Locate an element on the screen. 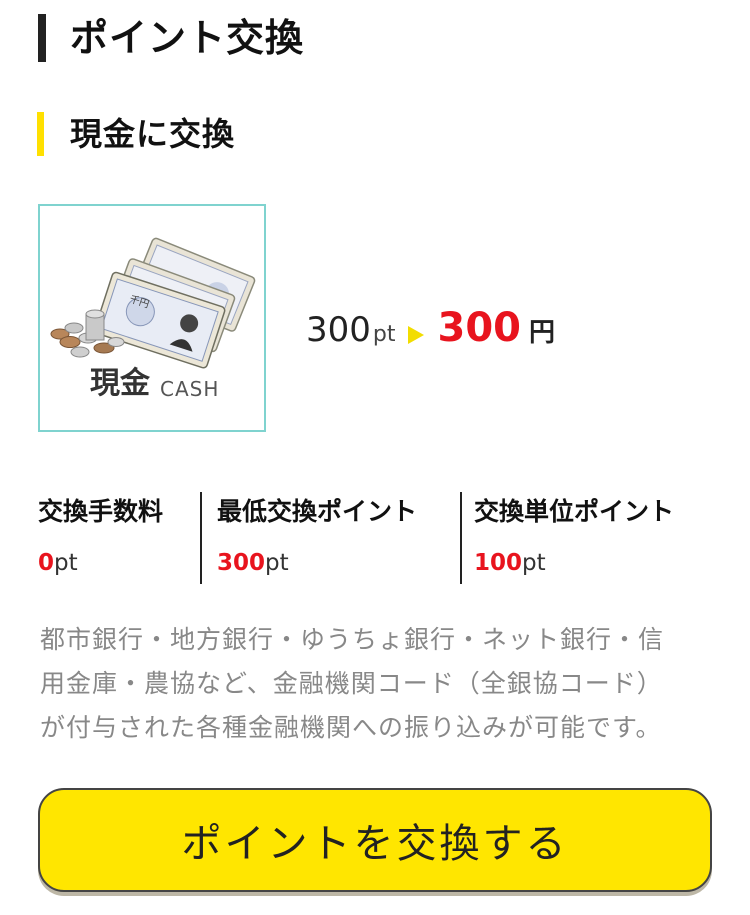  cash-label: 現金 is located at coordinates (120, 383).